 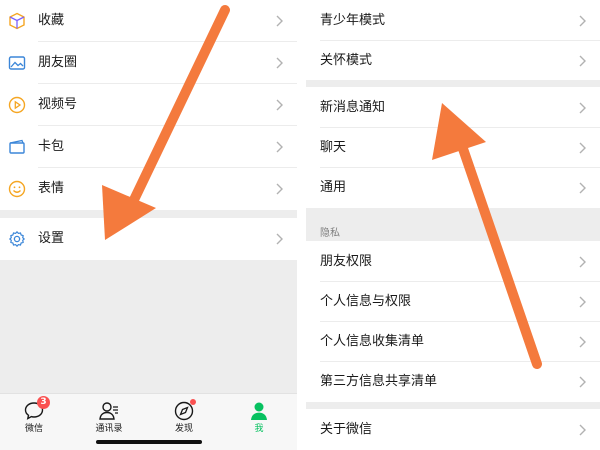 What do you see at coordinates (148, 21) in the screenshot?
I see `menu-item-favorites: 收藏` at bounding box center [148, 21].